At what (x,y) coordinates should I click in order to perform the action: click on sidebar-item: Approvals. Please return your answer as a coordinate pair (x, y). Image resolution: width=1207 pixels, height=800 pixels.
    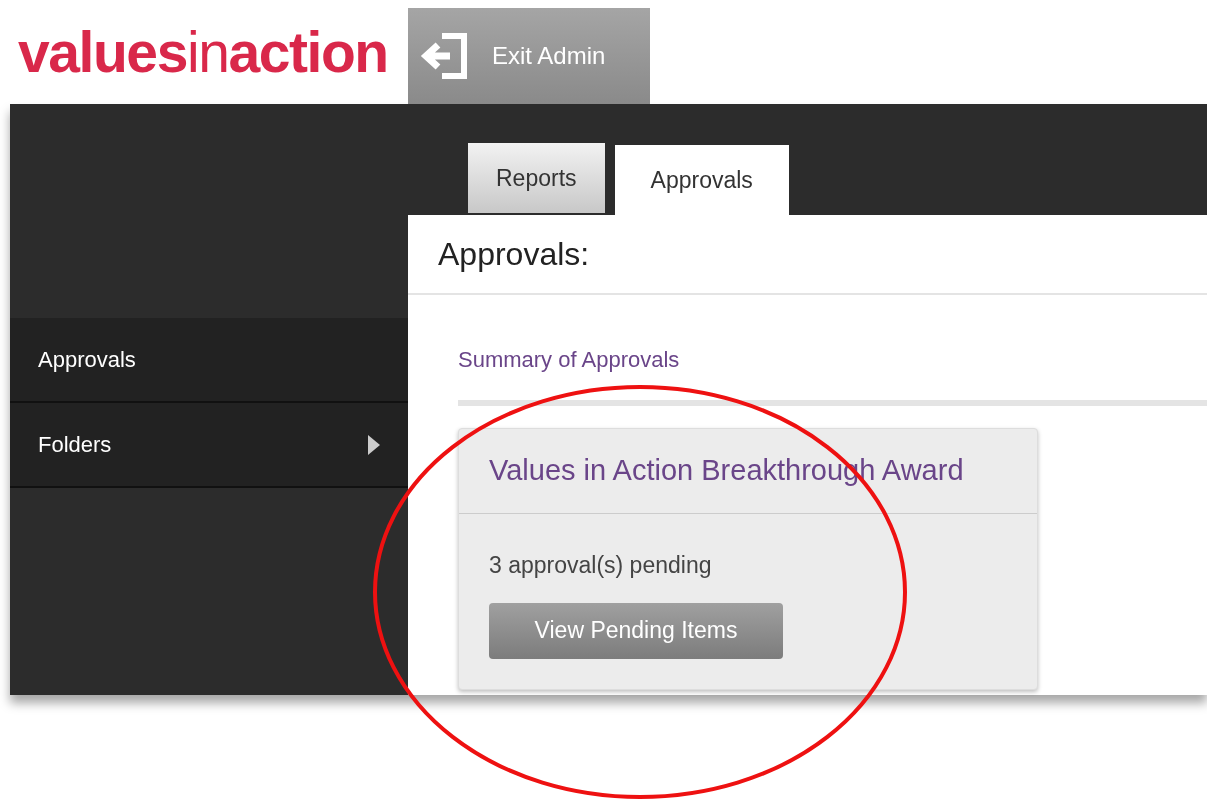
    Looking at the image, I should click on (209, 360).